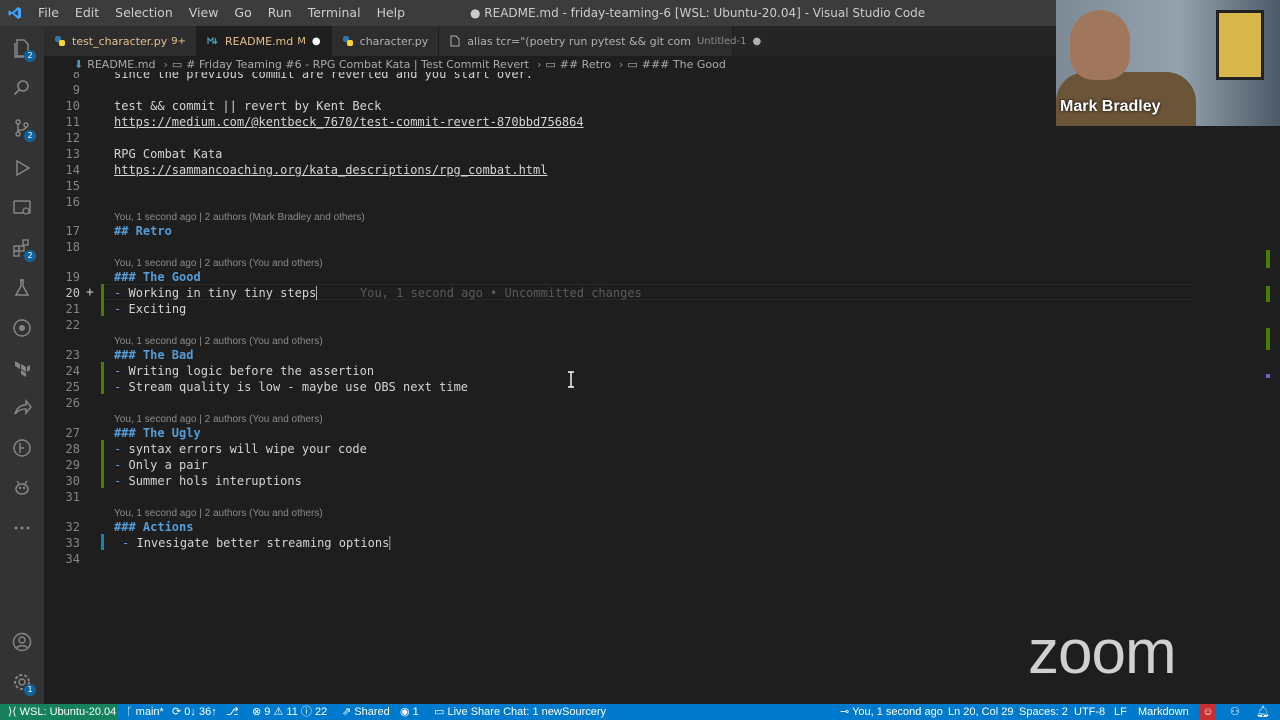 The width and height of the screenshot is (1280, 720). Describe the element at coordinates (22, 408) in the screenshot. I see `live-share-icon` at that location.